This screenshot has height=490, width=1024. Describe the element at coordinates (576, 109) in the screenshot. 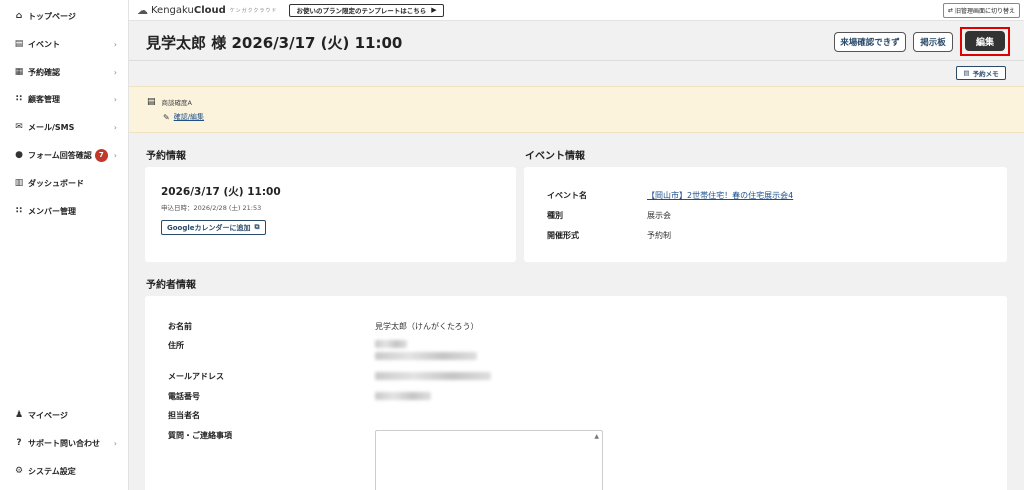

I see `deal-status-banner: ▤ 商談確度A ✎ 確認/編集` at that location.